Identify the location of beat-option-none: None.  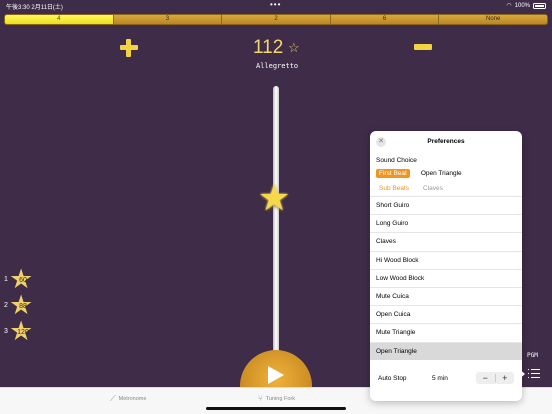
(493, 19).